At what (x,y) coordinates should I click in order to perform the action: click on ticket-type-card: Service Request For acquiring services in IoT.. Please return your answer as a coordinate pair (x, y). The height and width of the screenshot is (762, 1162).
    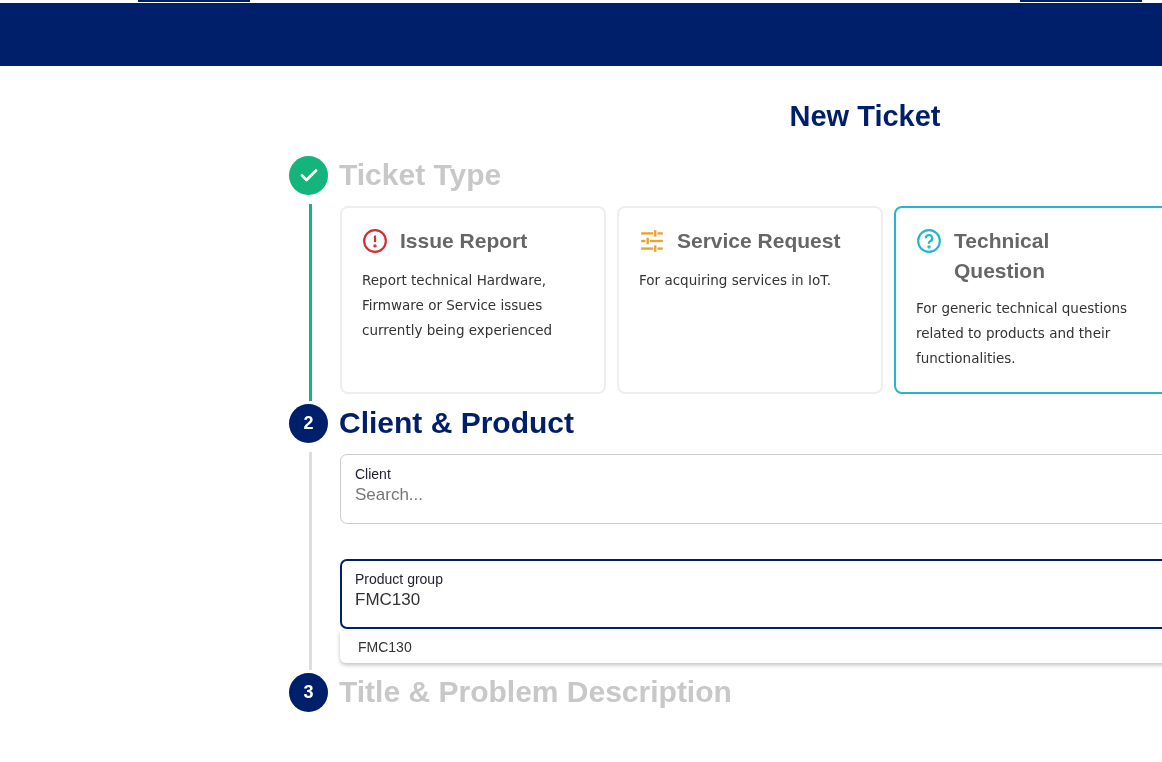
    Looking at the image, I should click on (750, 300).